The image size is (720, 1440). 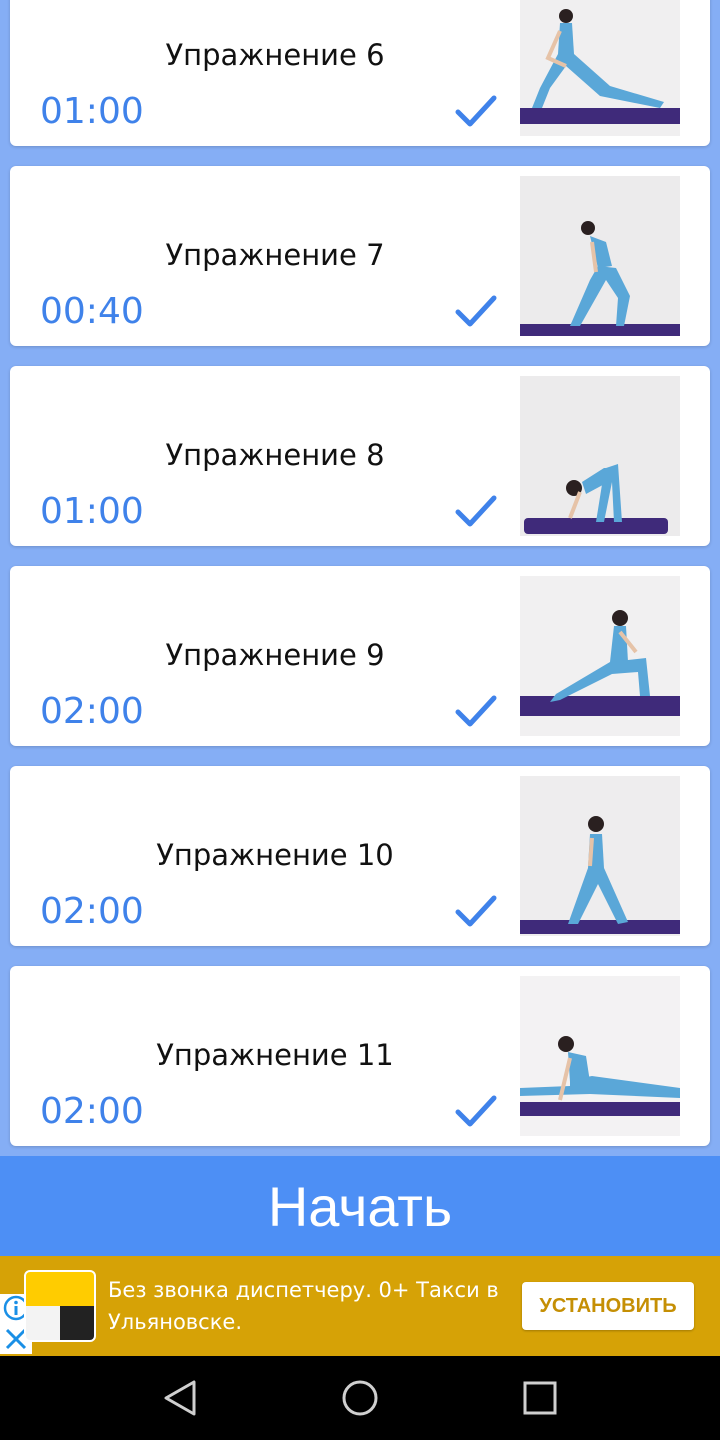 I want to click on navigation-bar, so click(x=360, y=1398).